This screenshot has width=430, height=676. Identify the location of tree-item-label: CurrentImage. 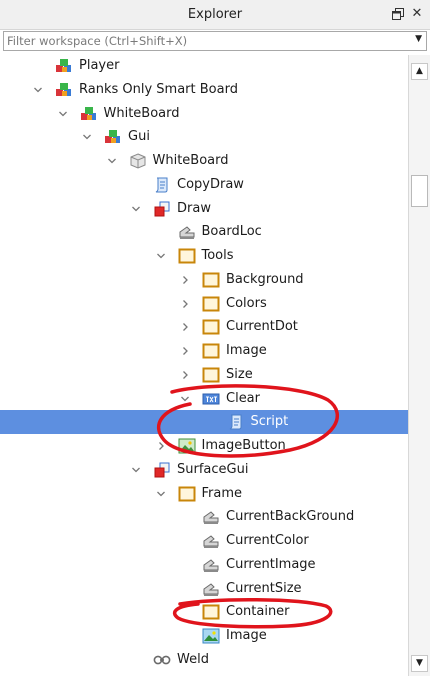
(271, 564).